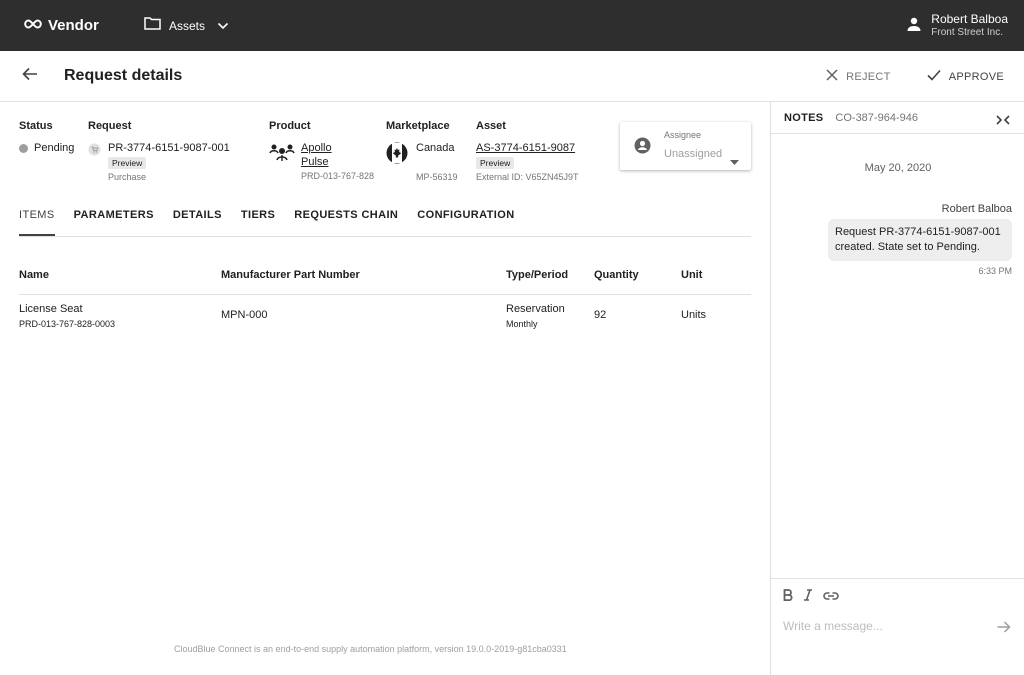 This screenshot has width=1024, height=675. Describe the element at coordinates (1003, 121) in the screenshot. I see `collapse-panel-icon` at that location.